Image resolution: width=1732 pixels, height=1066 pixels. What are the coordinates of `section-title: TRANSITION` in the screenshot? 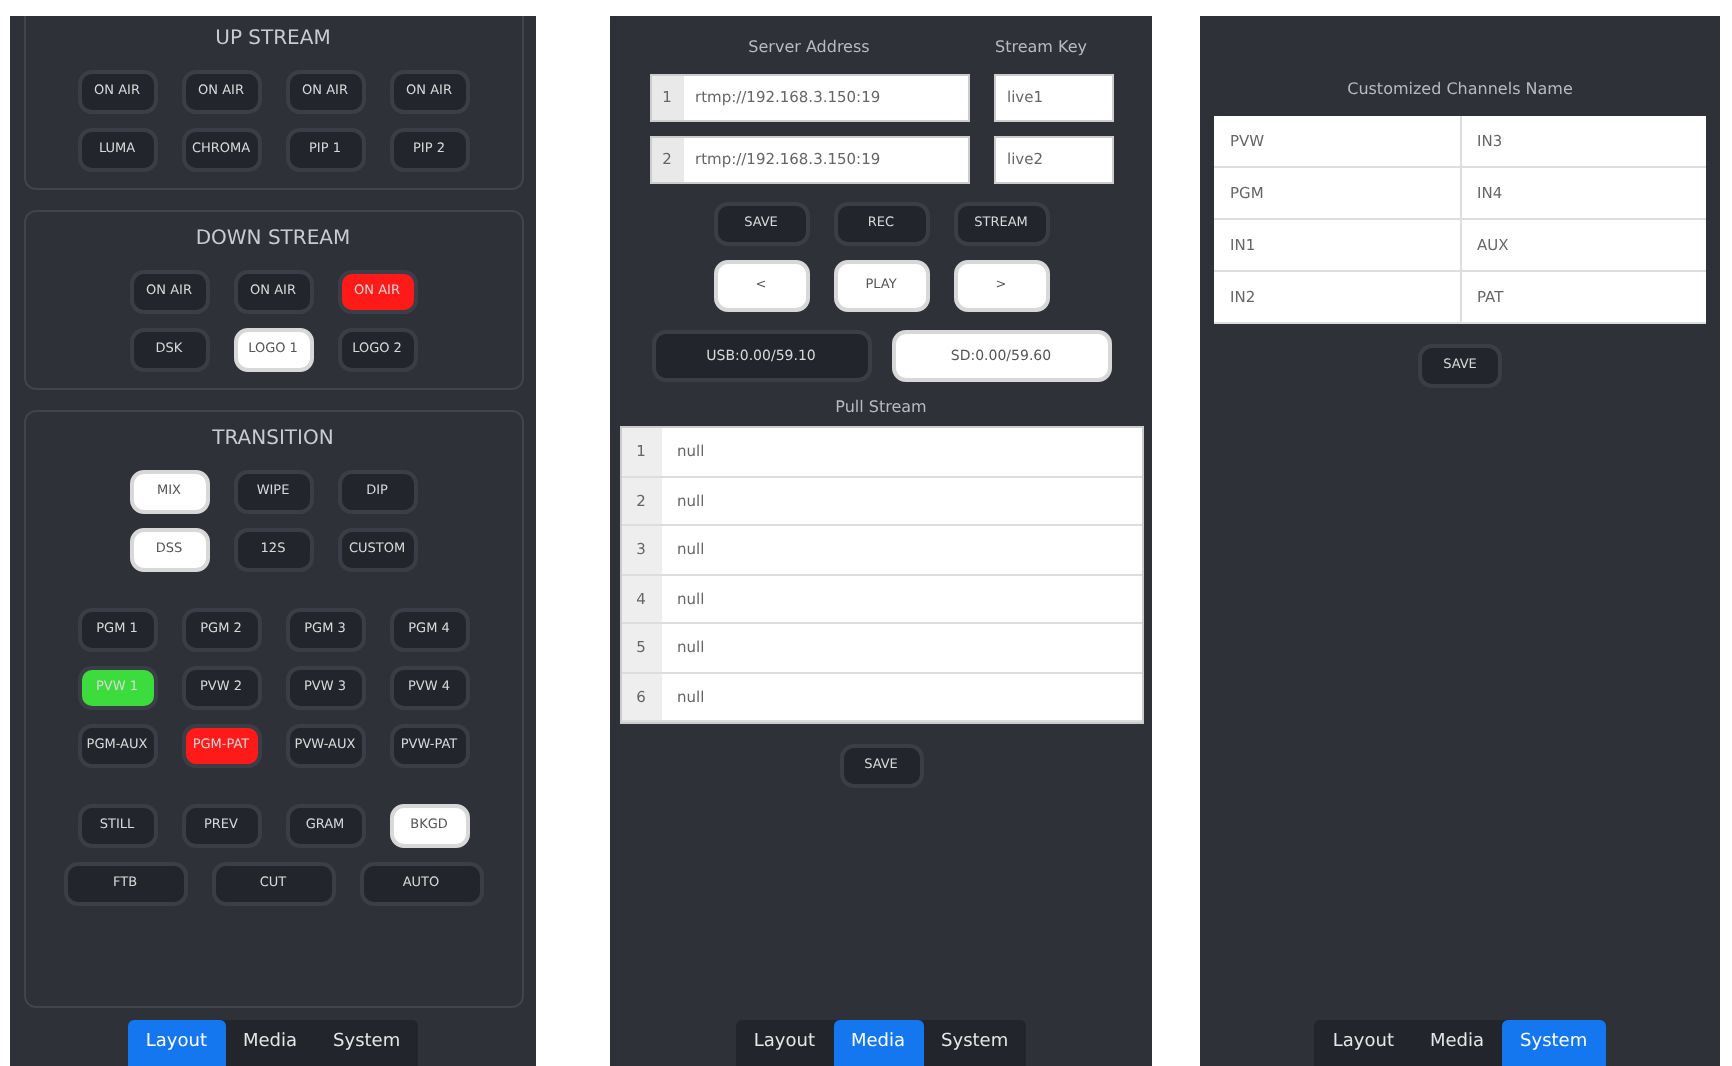 It's located at (273, 440).